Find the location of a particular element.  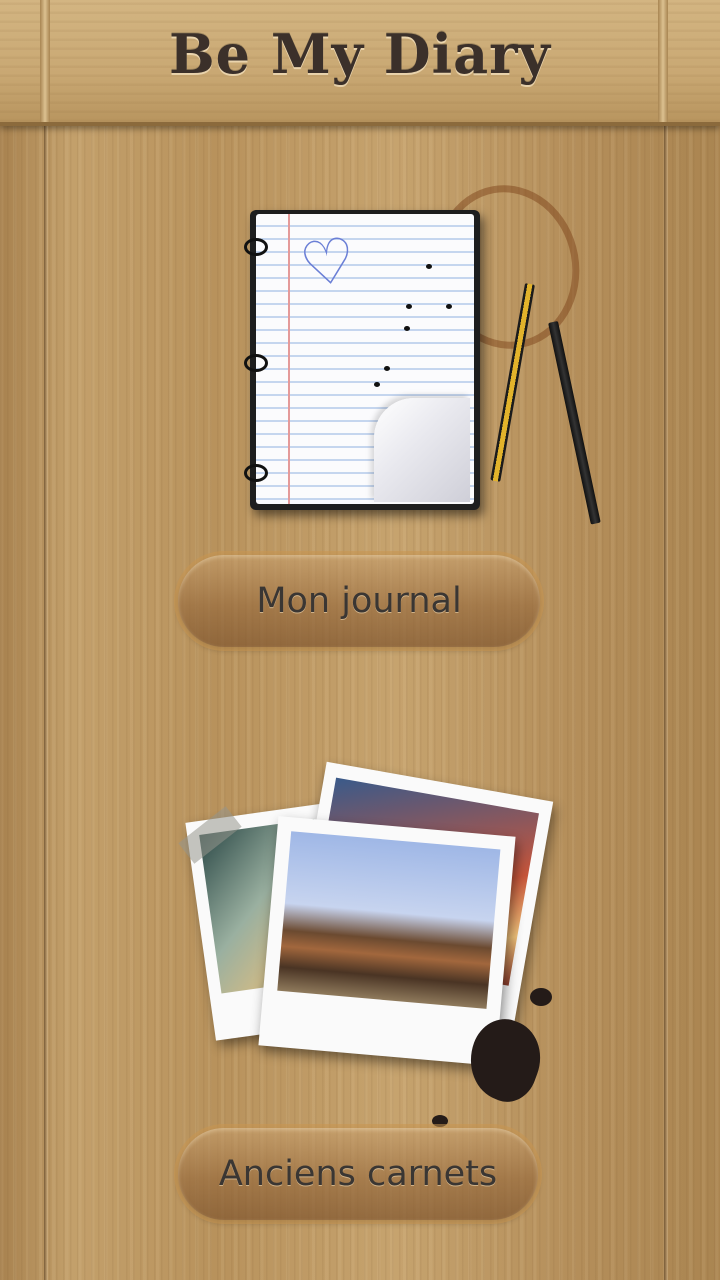

photo-print-bridge is located at coordinates (387, 941).